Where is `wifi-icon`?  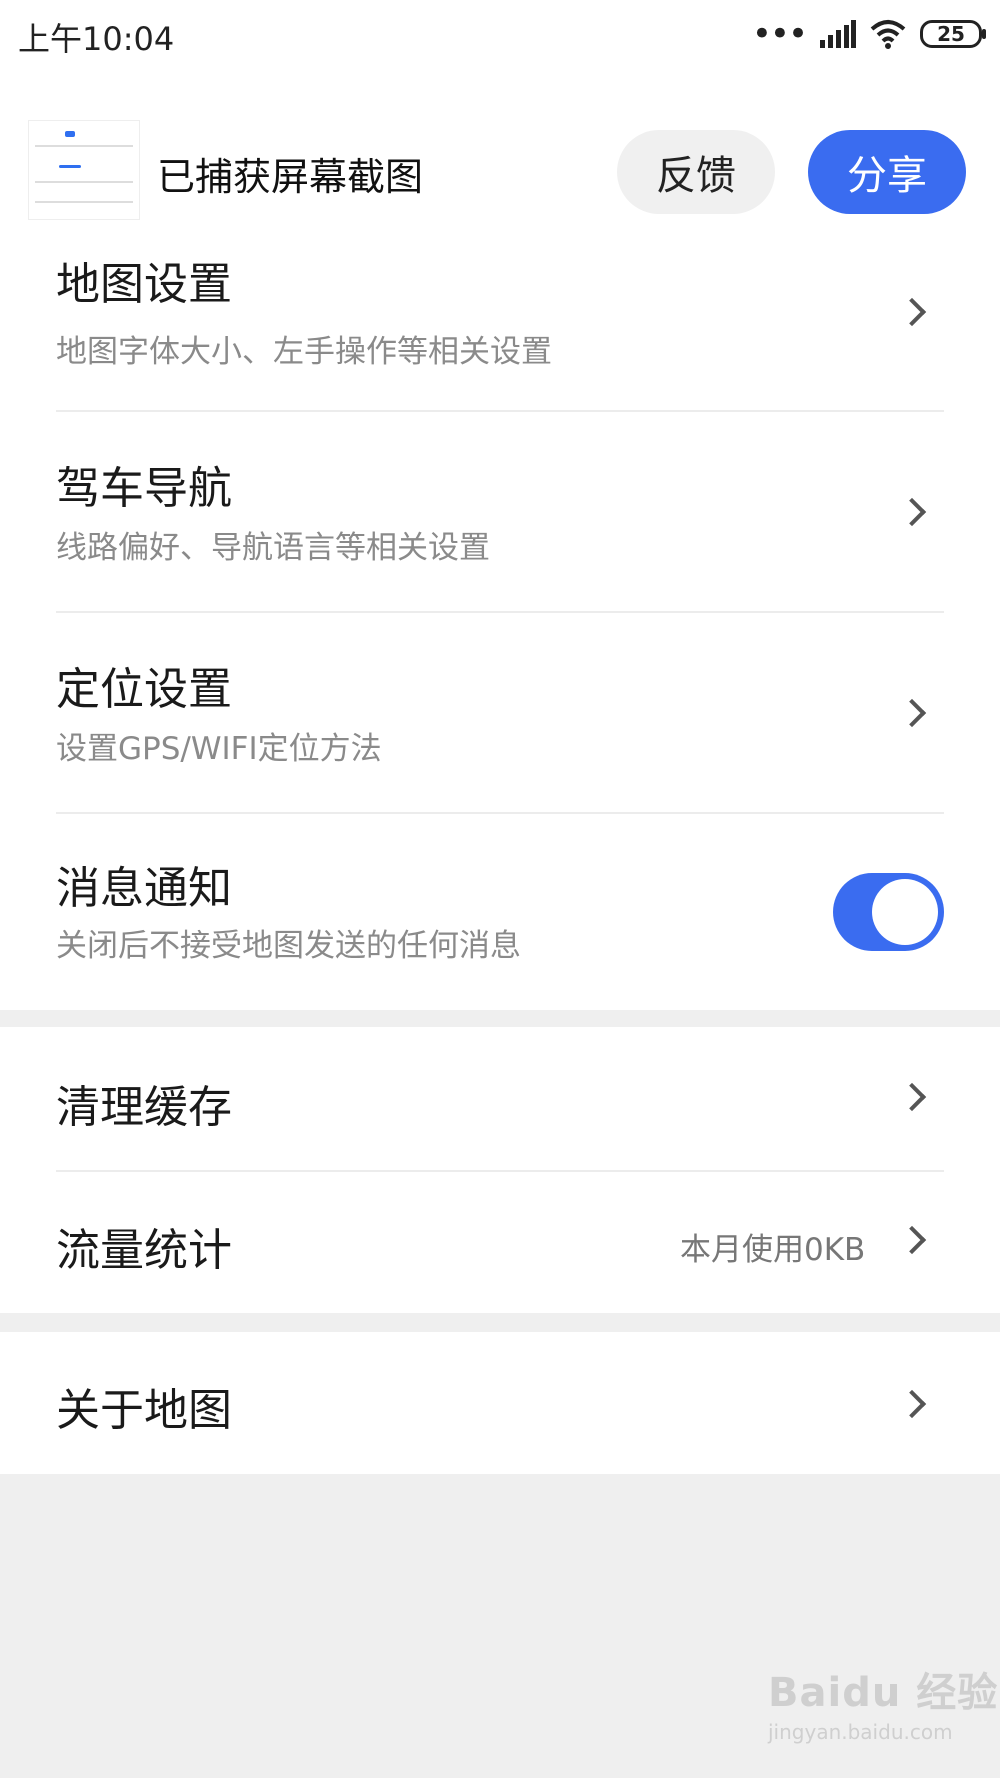
wifi-icon is located at coordinates (888, 34).